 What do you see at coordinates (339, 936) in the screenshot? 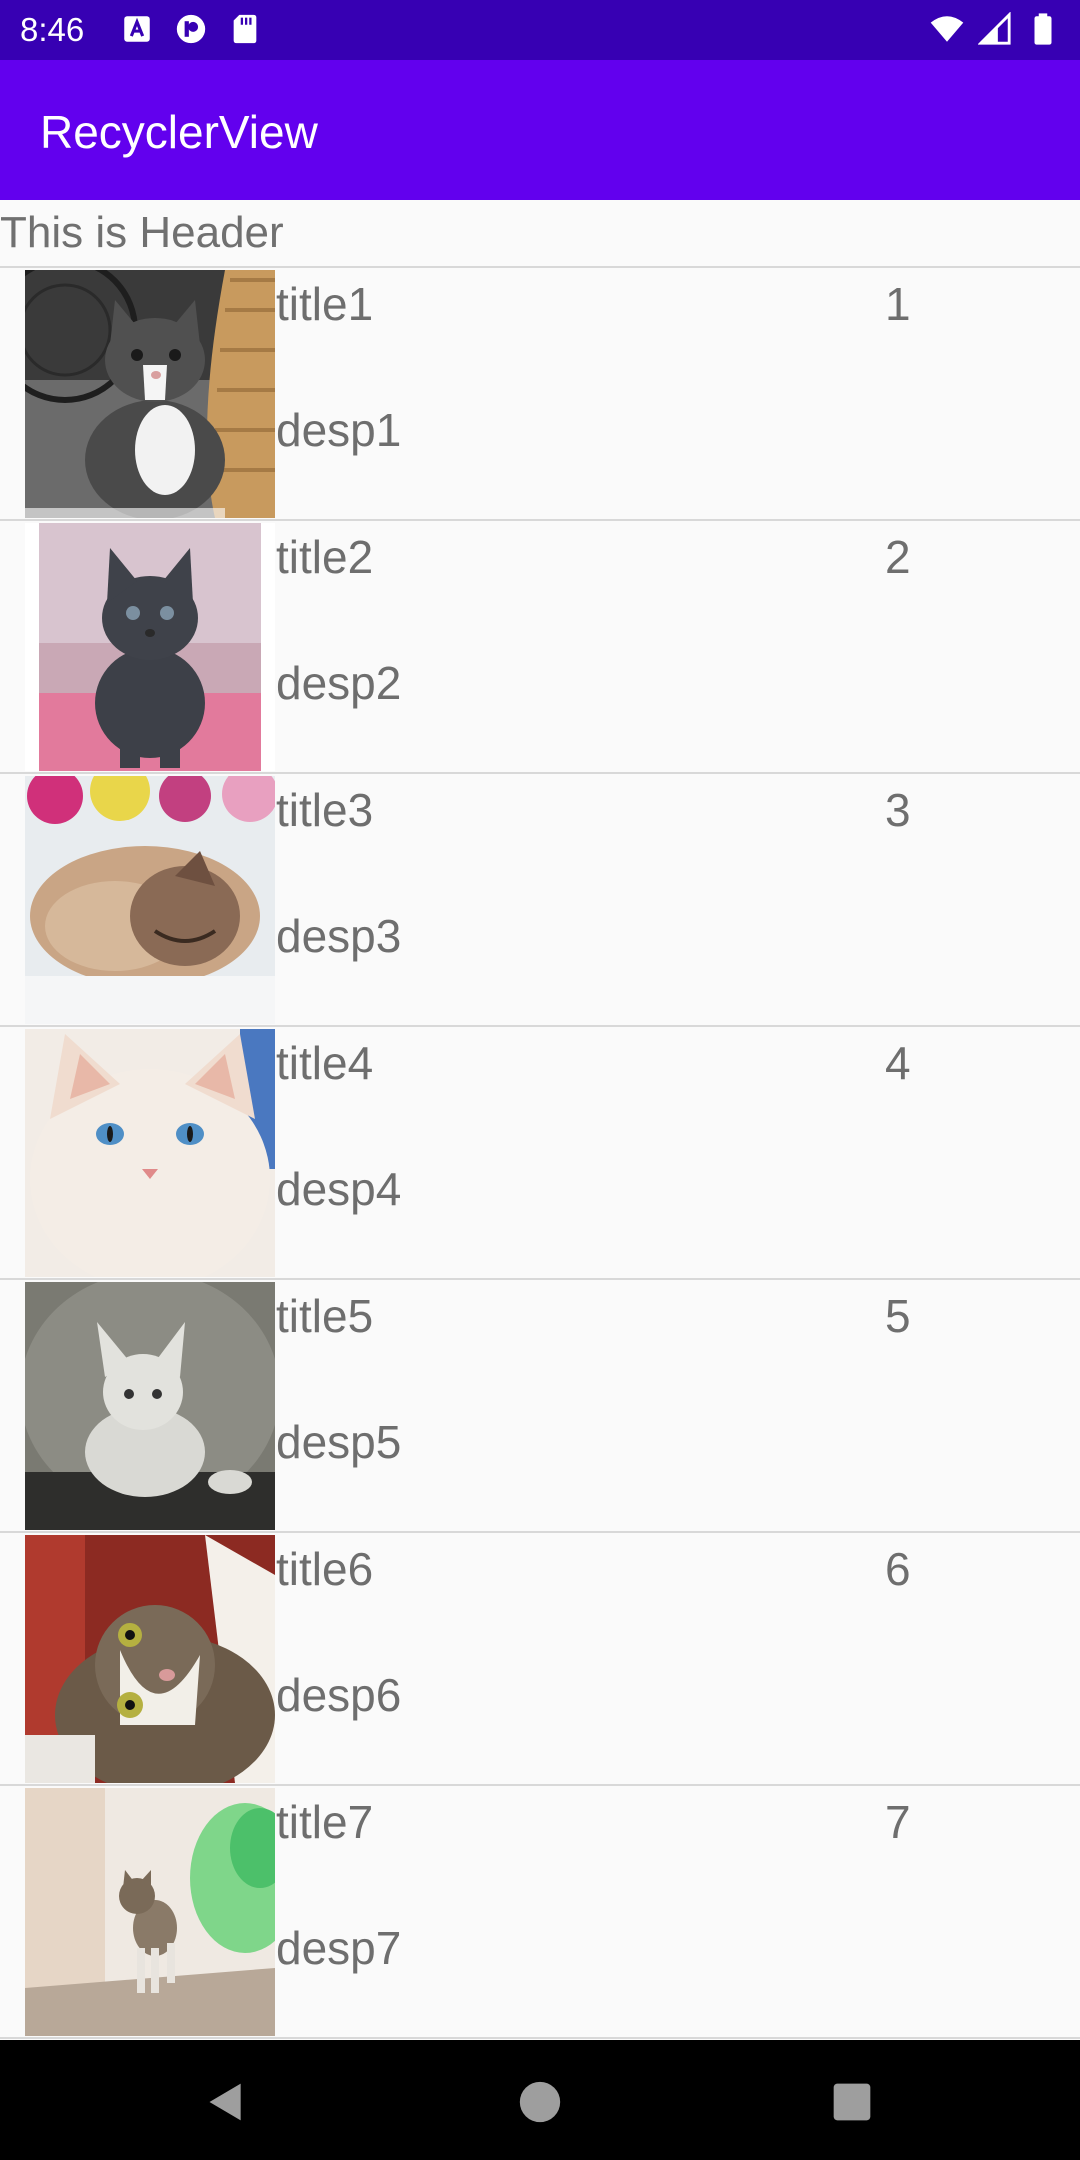
I see `item-description: desp3` at bounding box center [339, 936].